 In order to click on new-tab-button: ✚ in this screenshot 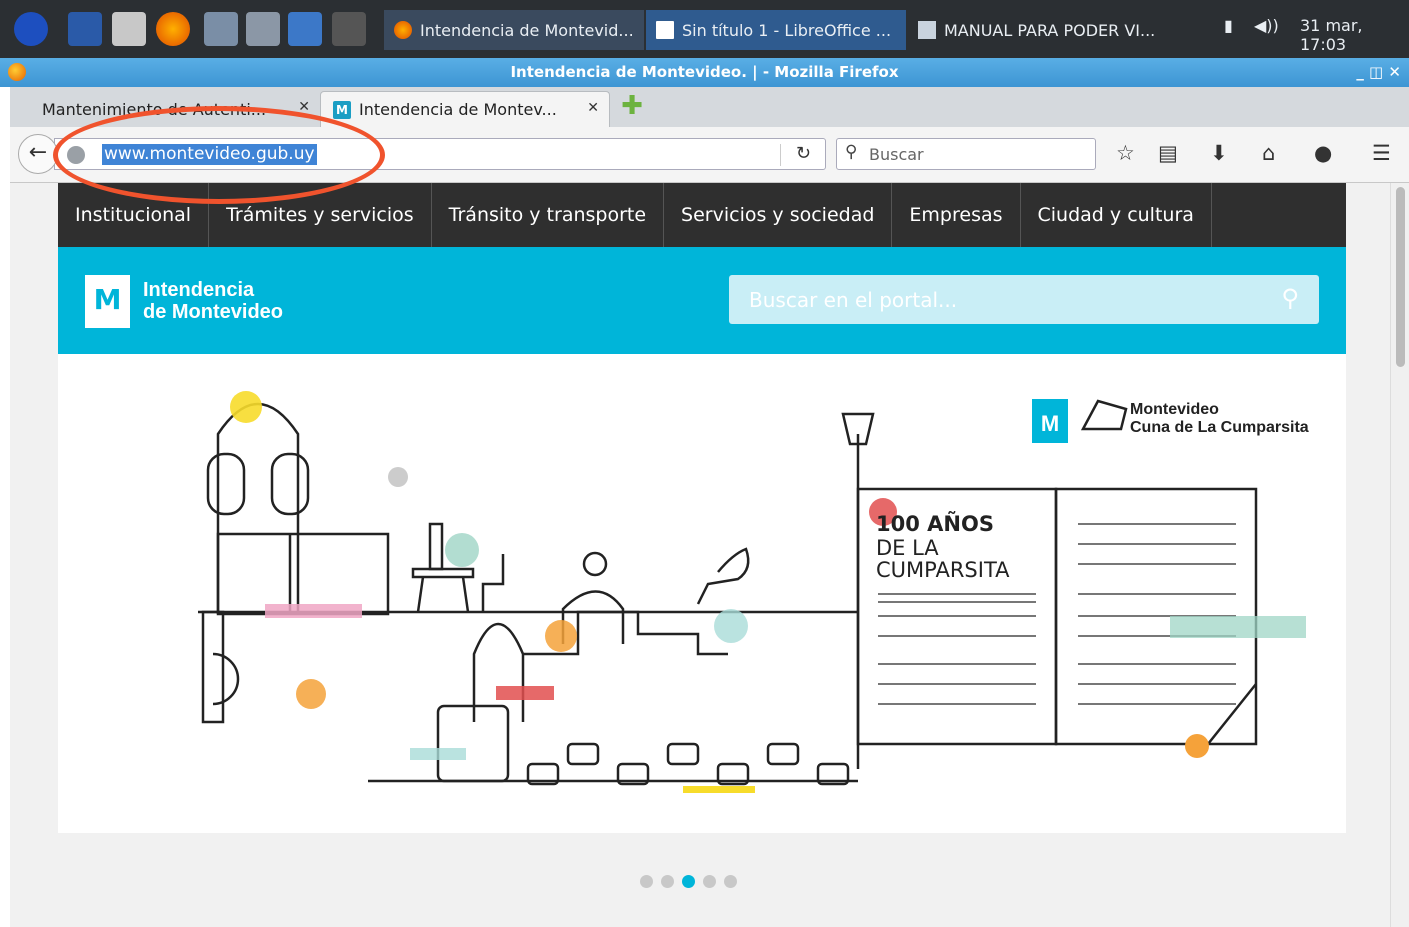, I will do `click(632, 106)`.